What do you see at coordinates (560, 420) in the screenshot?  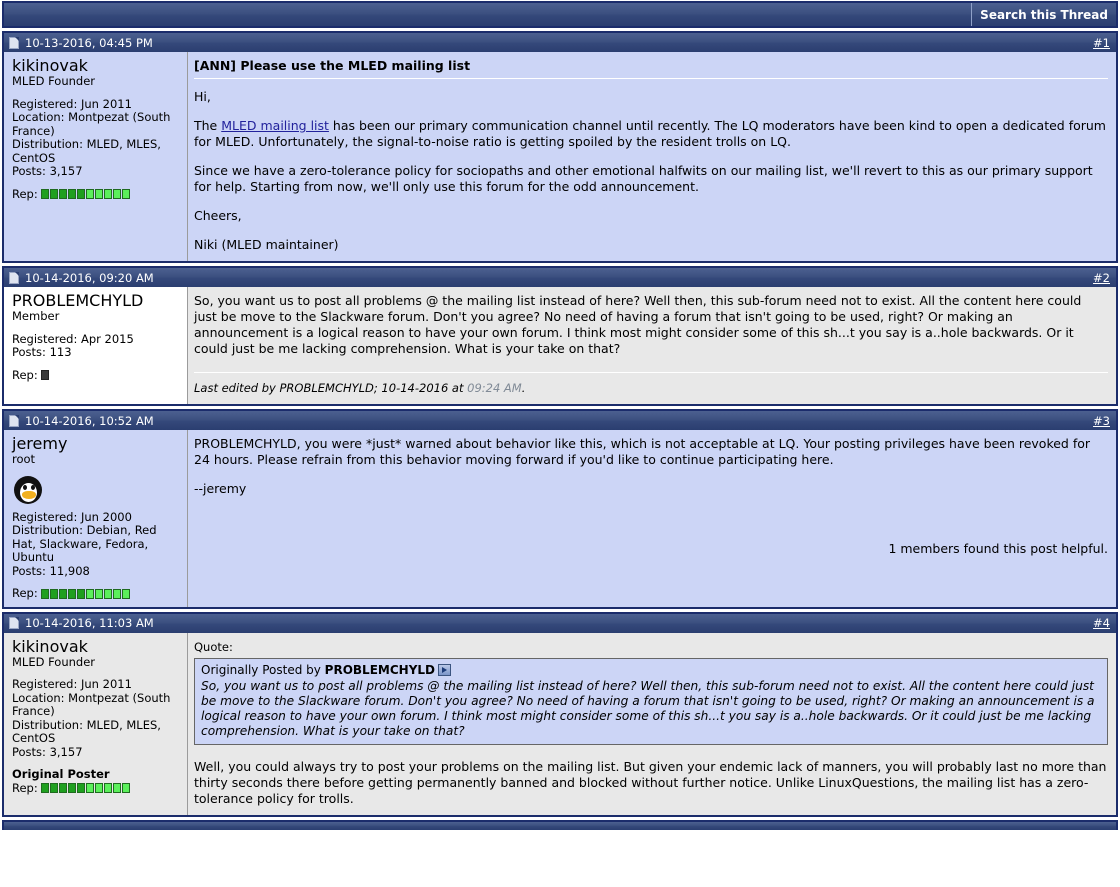 I see `post-3-header: 10-14-2016, 10:52 AM #3` at bounding box center [560, 420].